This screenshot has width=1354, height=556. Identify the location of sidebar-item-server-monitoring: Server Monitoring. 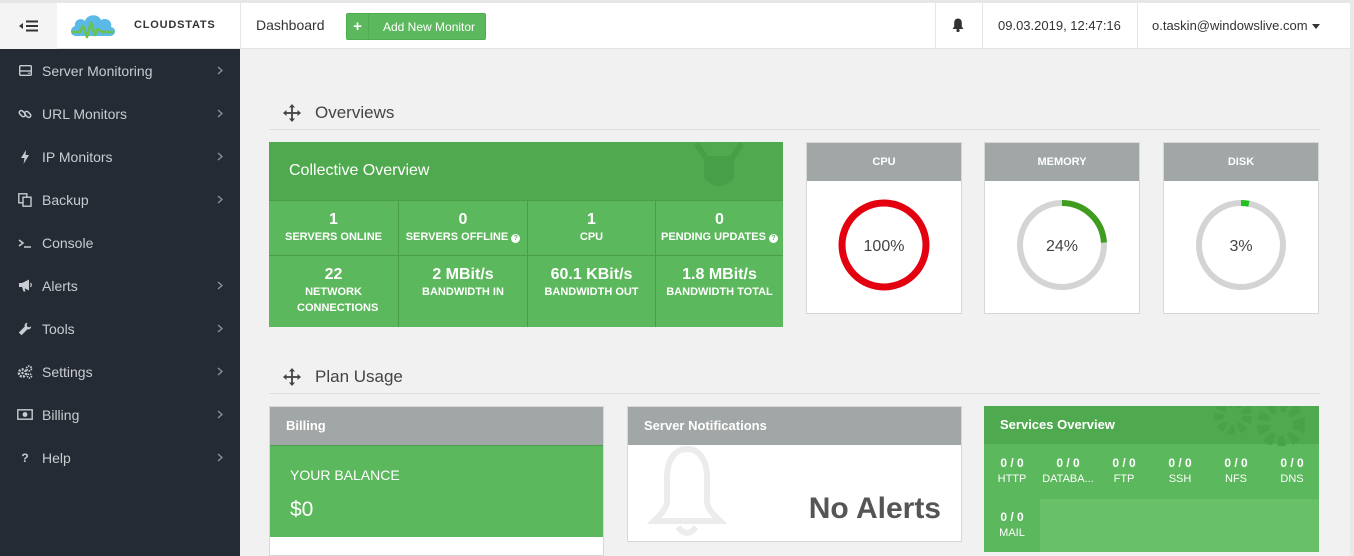
(120, 70).